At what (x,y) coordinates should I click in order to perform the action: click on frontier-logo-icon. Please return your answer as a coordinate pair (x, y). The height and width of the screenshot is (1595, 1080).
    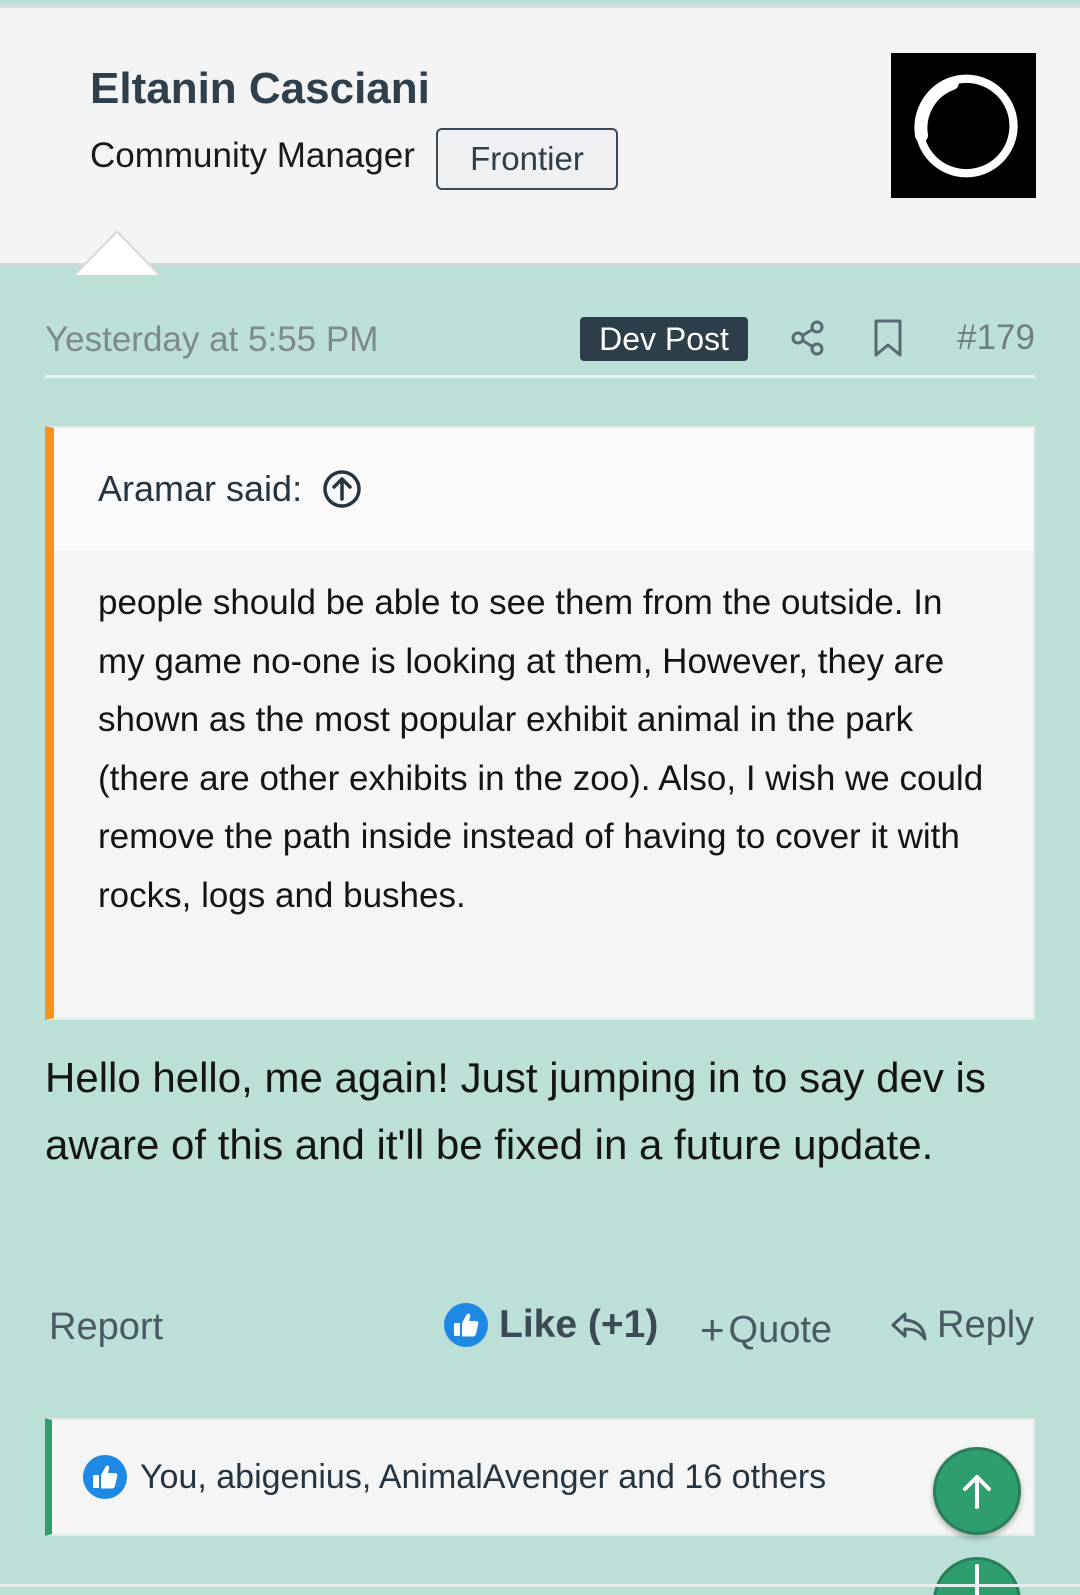
    Looking at the image, I should click on (965, 125).